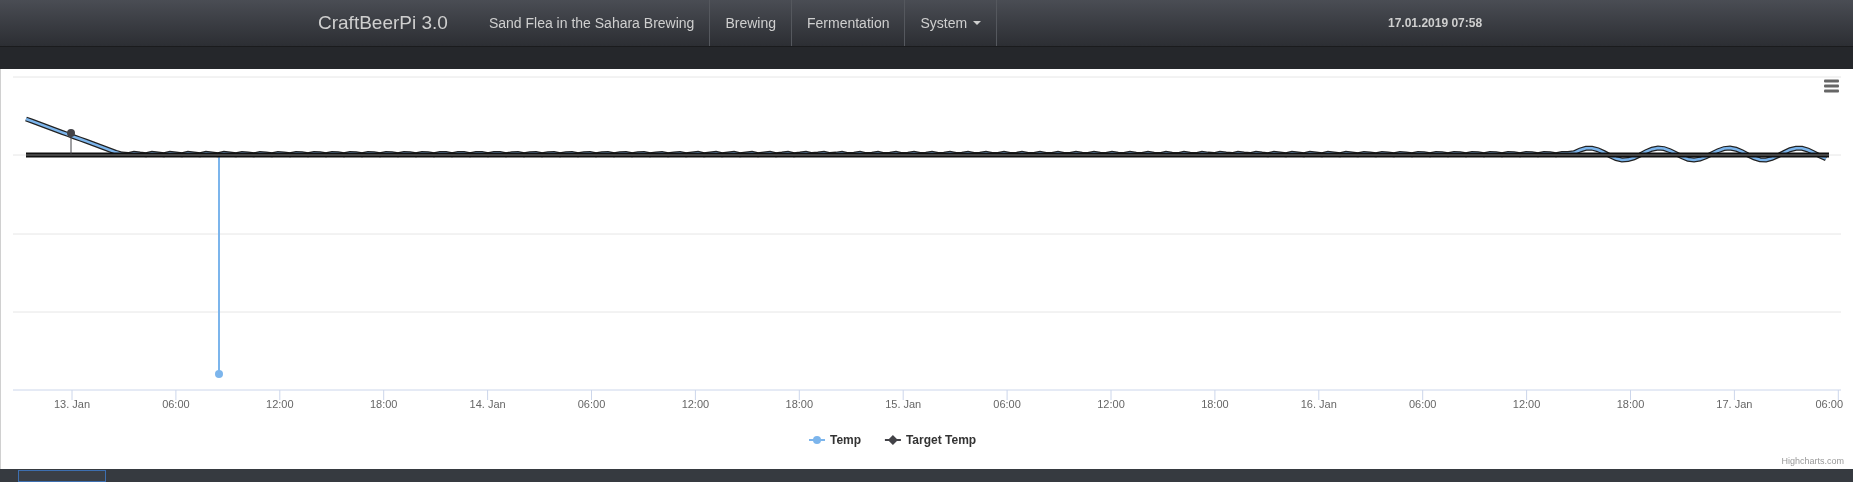  Describe the element at coordinates (951, 23) in the screenshot. I see `dropdown-menu-link: System` at that location.